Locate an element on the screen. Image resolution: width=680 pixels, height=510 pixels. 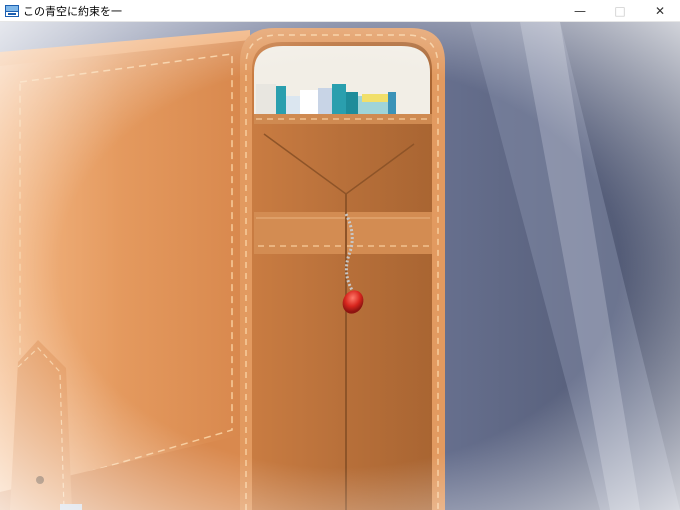
window-controls: — □ ✕ is located at coordinates (620, 11).